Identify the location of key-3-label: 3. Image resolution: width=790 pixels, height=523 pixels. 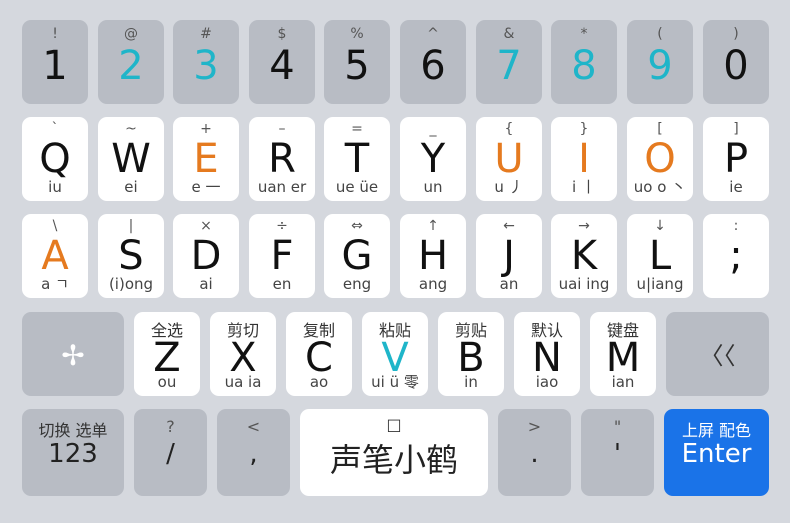
(206, 66).